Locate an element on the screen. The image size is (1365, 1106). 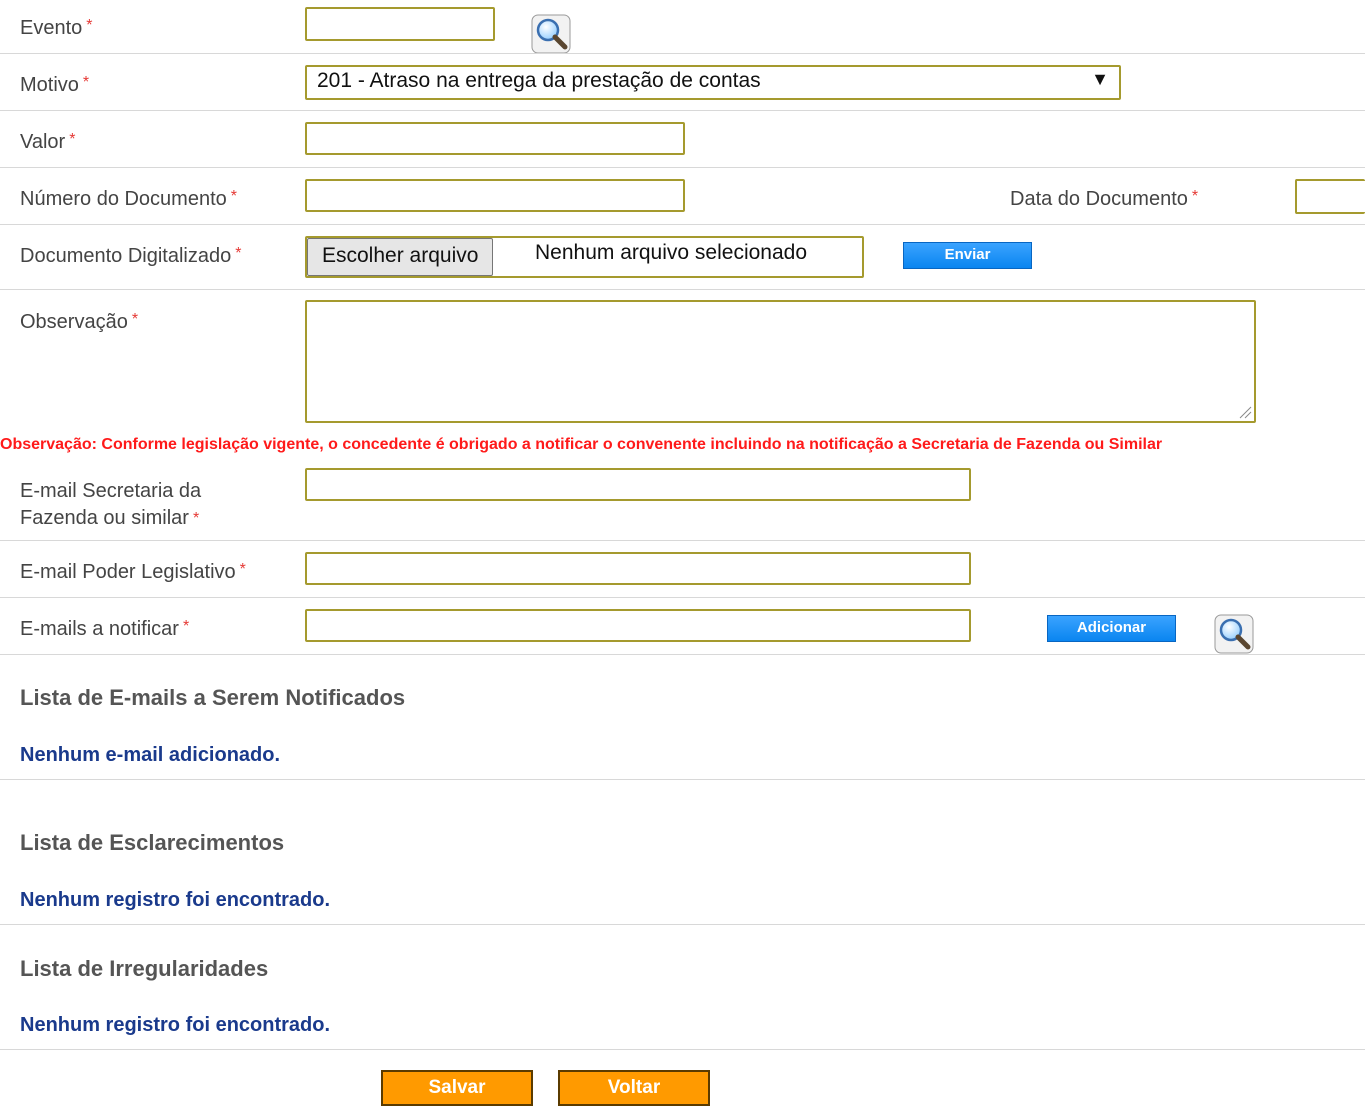
emails-notificar-label: E-mails a notificar * is located at coordinates (105, 629).